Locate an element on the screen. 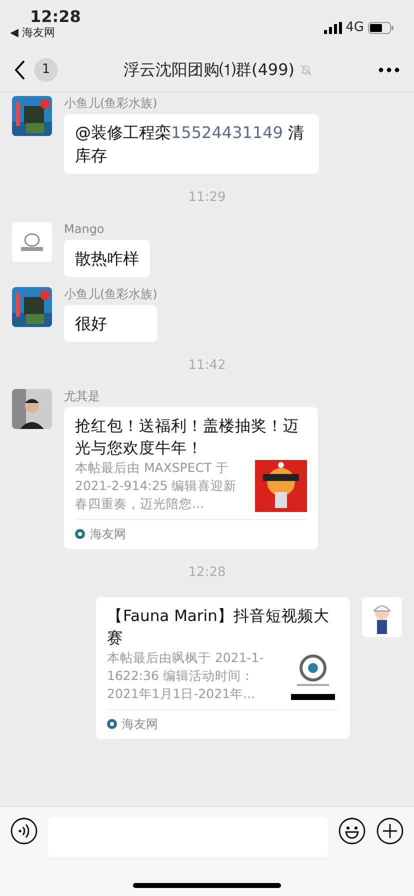  message-bubble: 很好 is located at coordinates (111, 323).